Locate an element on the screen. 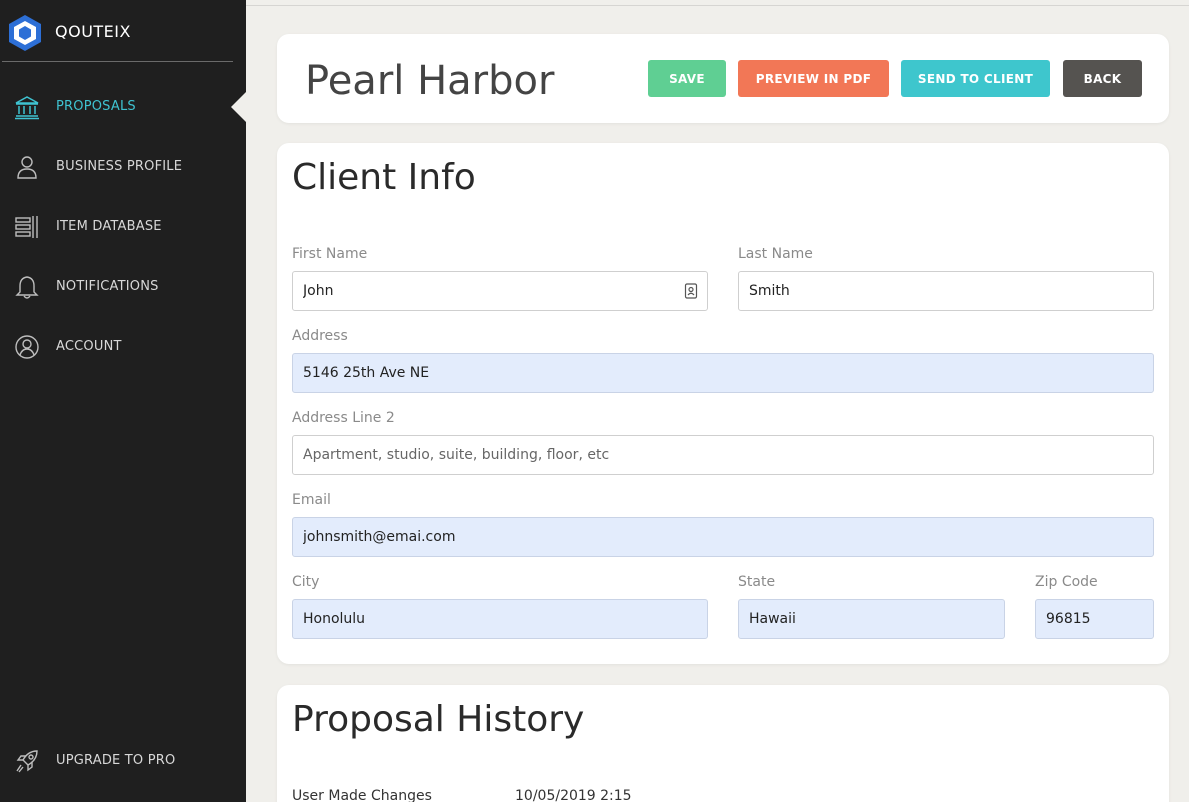  address-label: Address is located at coordinates (320, 336).